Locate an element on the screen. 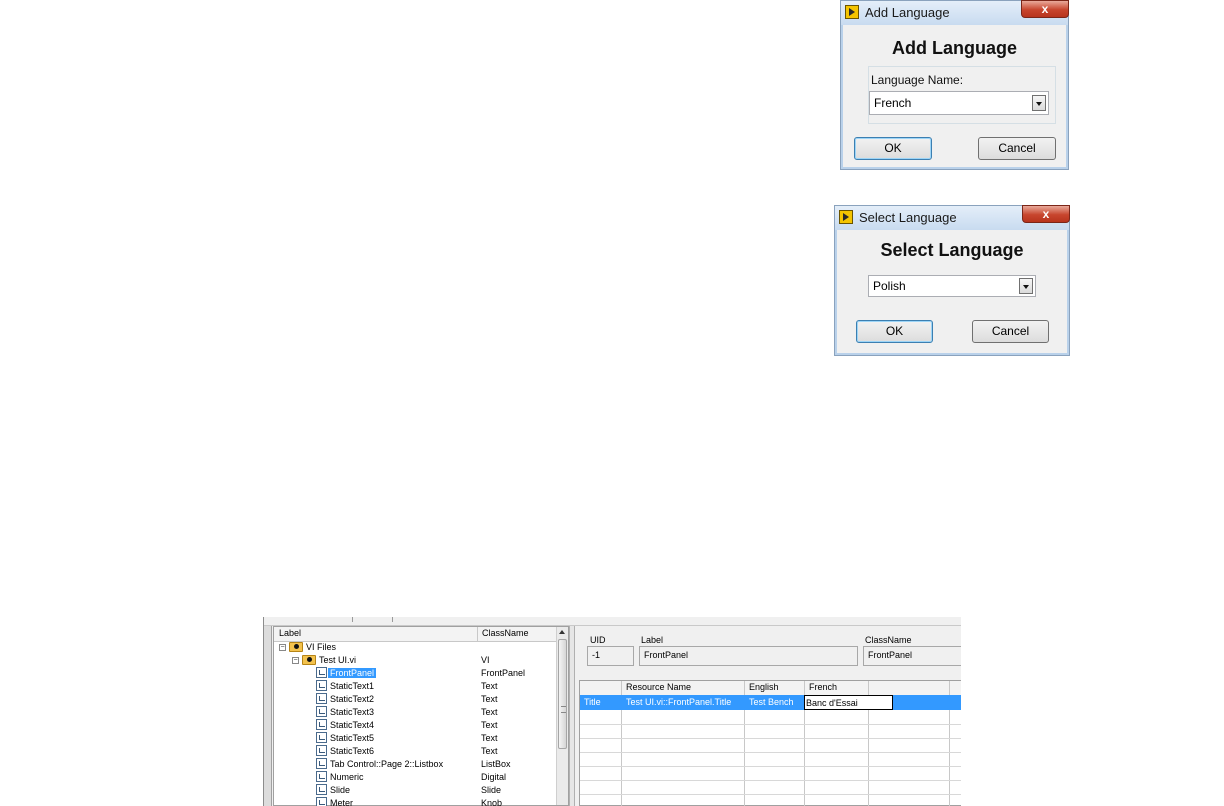  label-label: Label is located at coordinates (652, 640).